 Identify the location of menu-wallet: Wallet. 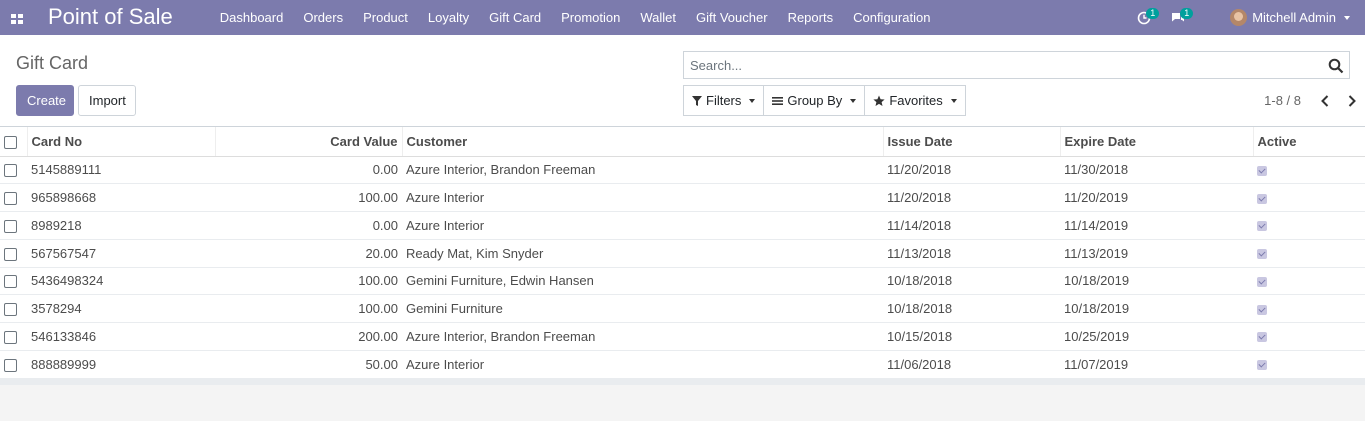
(658, 17).